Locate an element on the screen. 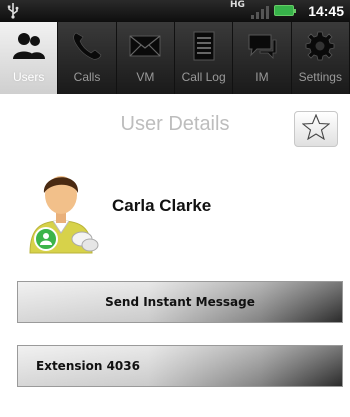  battery-icon is located at coordinates (285, 10).